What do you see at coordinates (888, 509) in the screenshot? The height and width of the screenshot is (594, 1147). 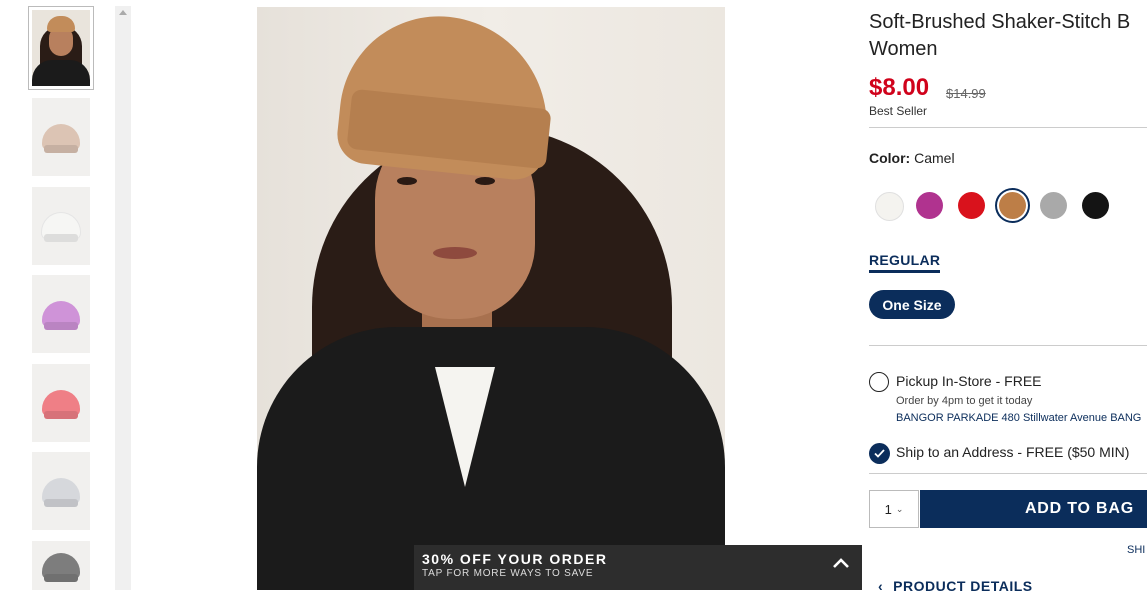 I see `quantity-value: 1` at bounding box center [888, 509].